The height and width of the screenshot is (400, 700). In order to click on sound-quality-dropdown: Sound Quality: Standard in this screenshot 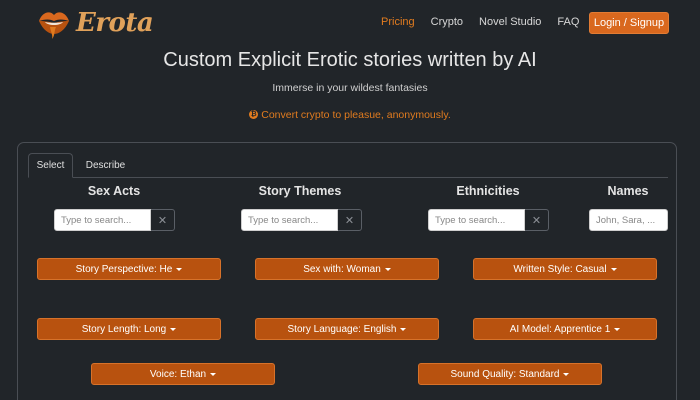, I will do `click(510, 374)`.